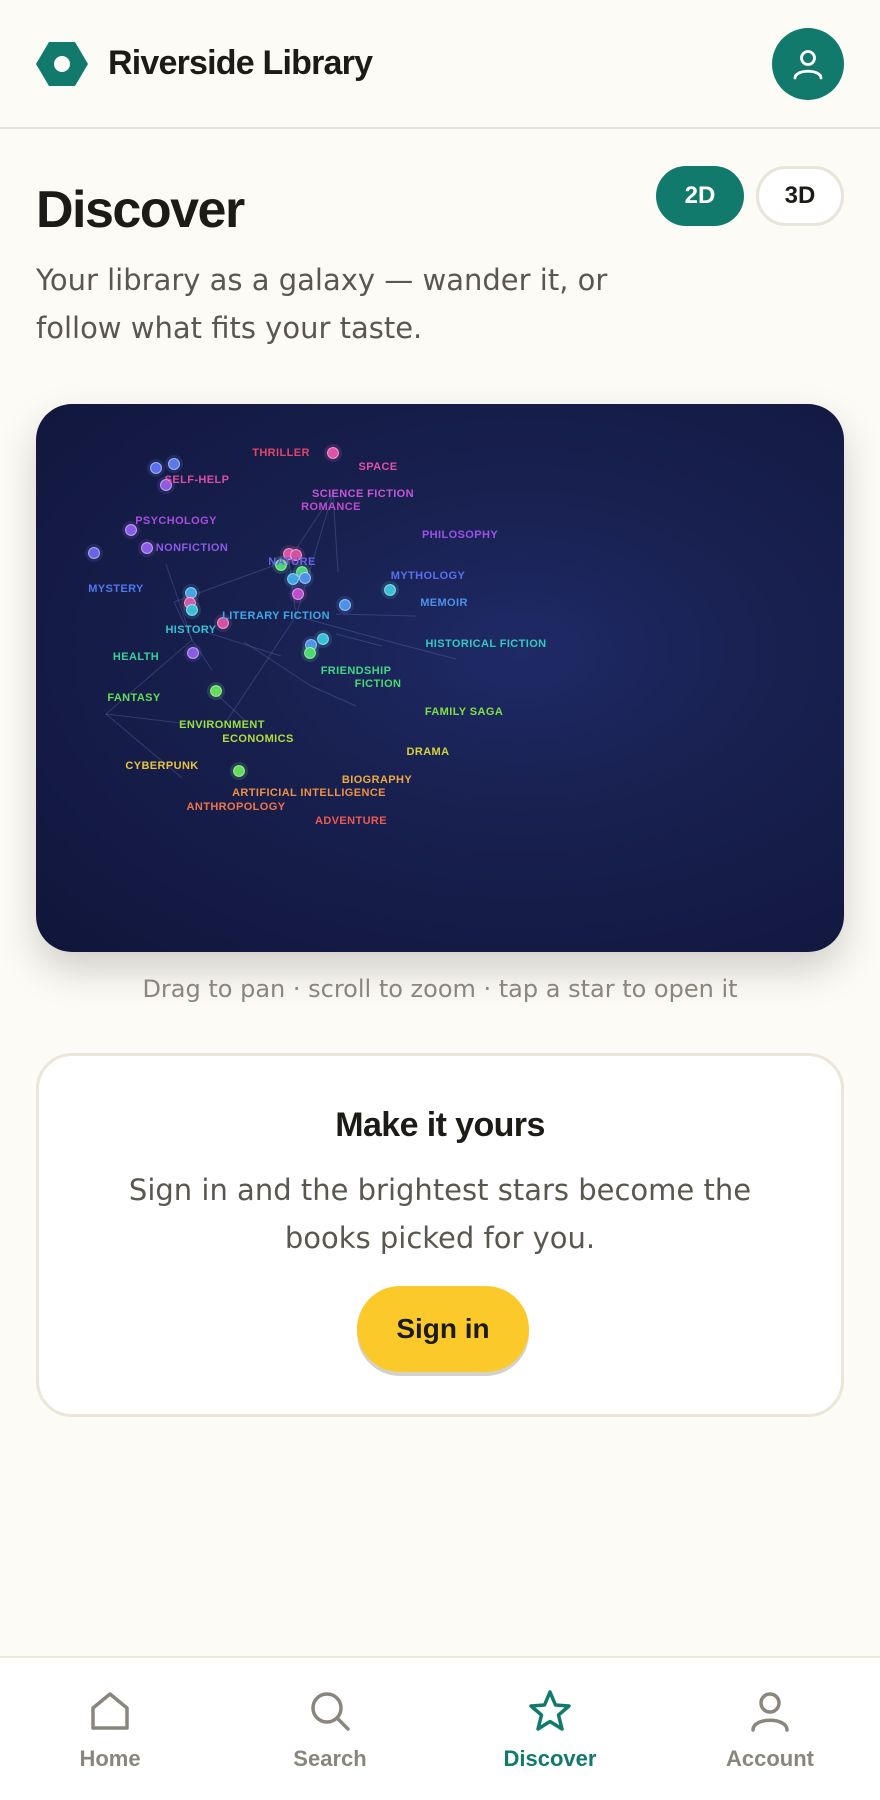  I want to click on star-icon, so click(550, 1710).